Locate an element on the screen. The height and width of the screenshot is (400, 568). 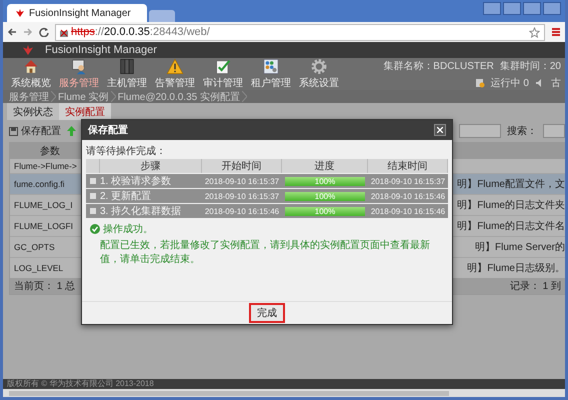
cluster-time: 集群时间：20 is located at coordinates (530, 66).